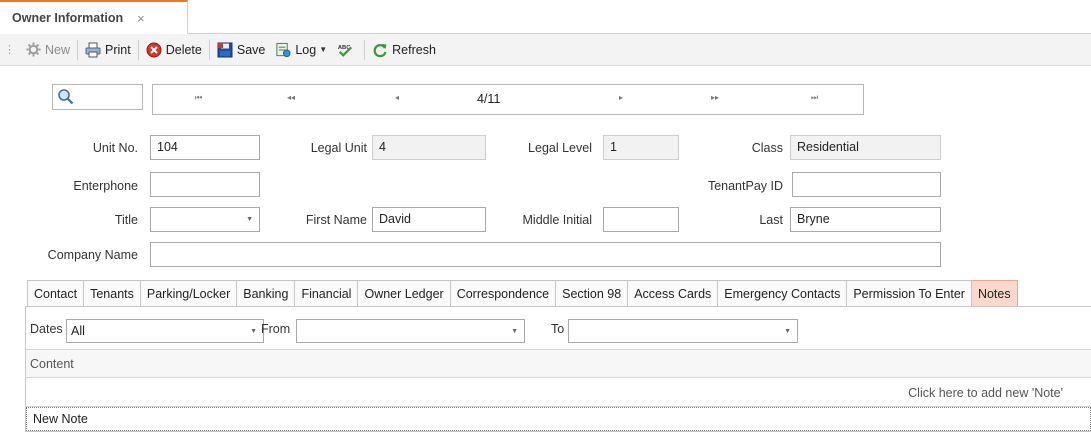 This screenshot has width=1091, height=432. What do you see at coordinates (97, 97) in the screenshot?
I see `search-input` at bounding box center [97, 97].